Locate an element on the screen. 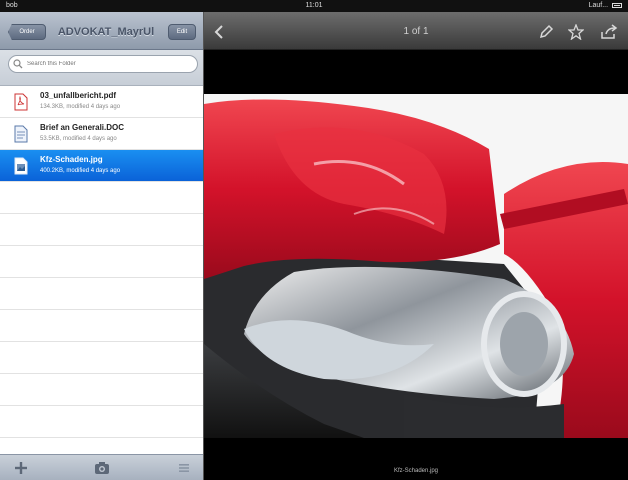 This screenshot has height=480, width=628. folder-title: ADVOKAT_MayrUl is located at coordinates (106, 32).